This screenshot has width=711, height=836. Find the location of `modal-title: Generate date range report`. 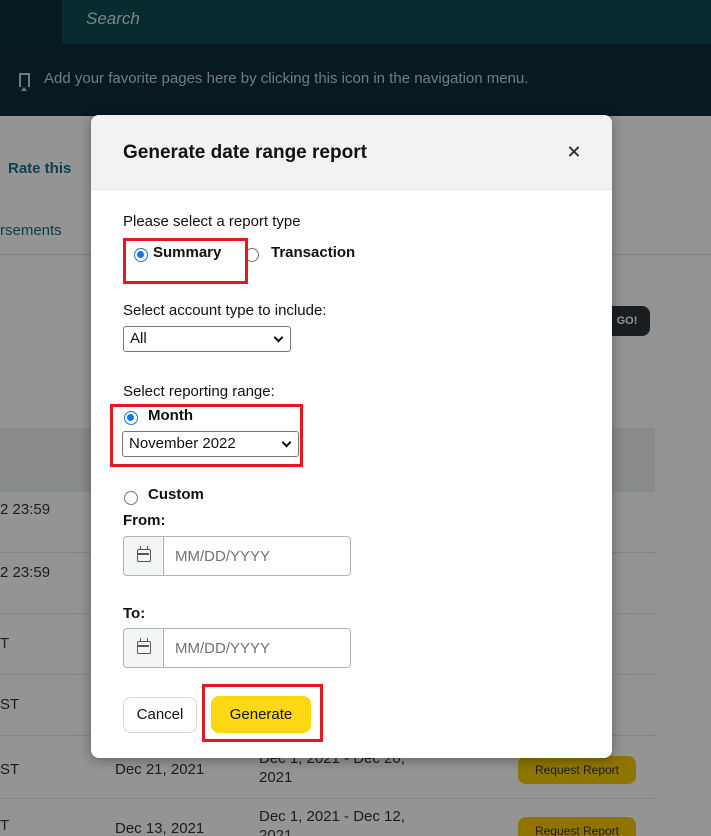

modal-title: Generate date range report is located at coordinates (245, 152).